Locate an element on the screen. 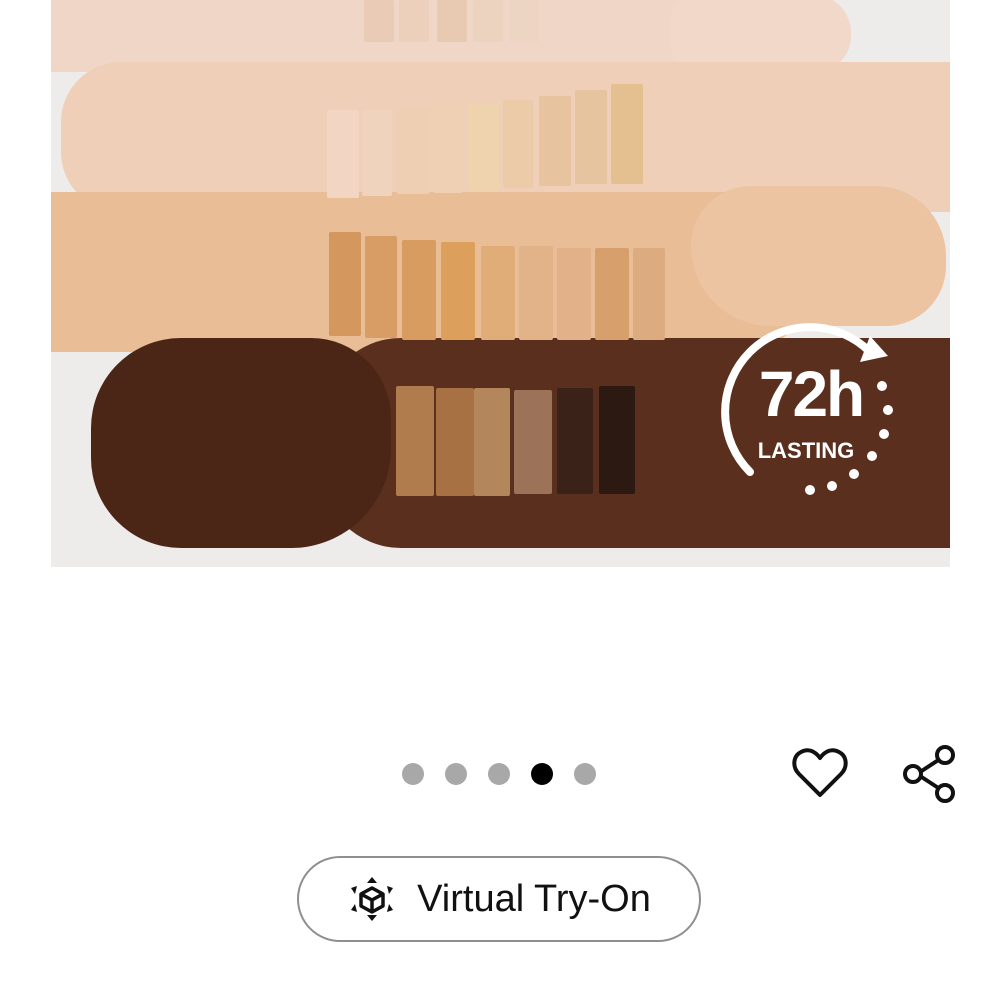 This screenshot has width=1000, height=1000. ar-cube-icon is located at coordinates (372, 899).